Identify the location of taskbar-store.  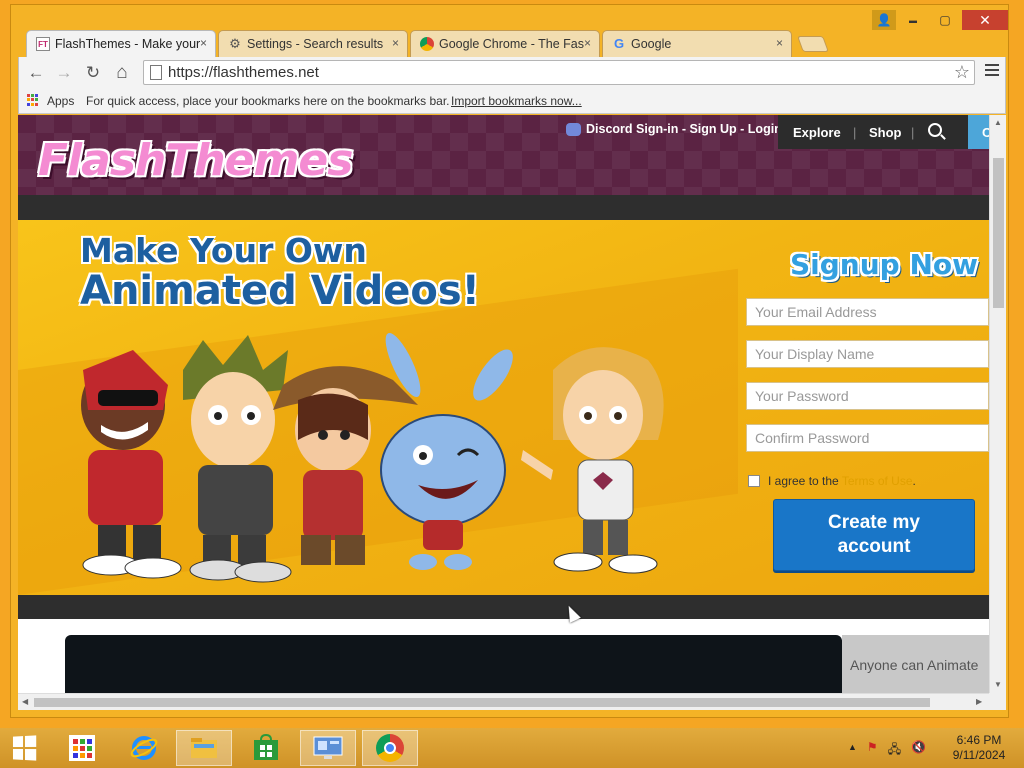
(266, 748).